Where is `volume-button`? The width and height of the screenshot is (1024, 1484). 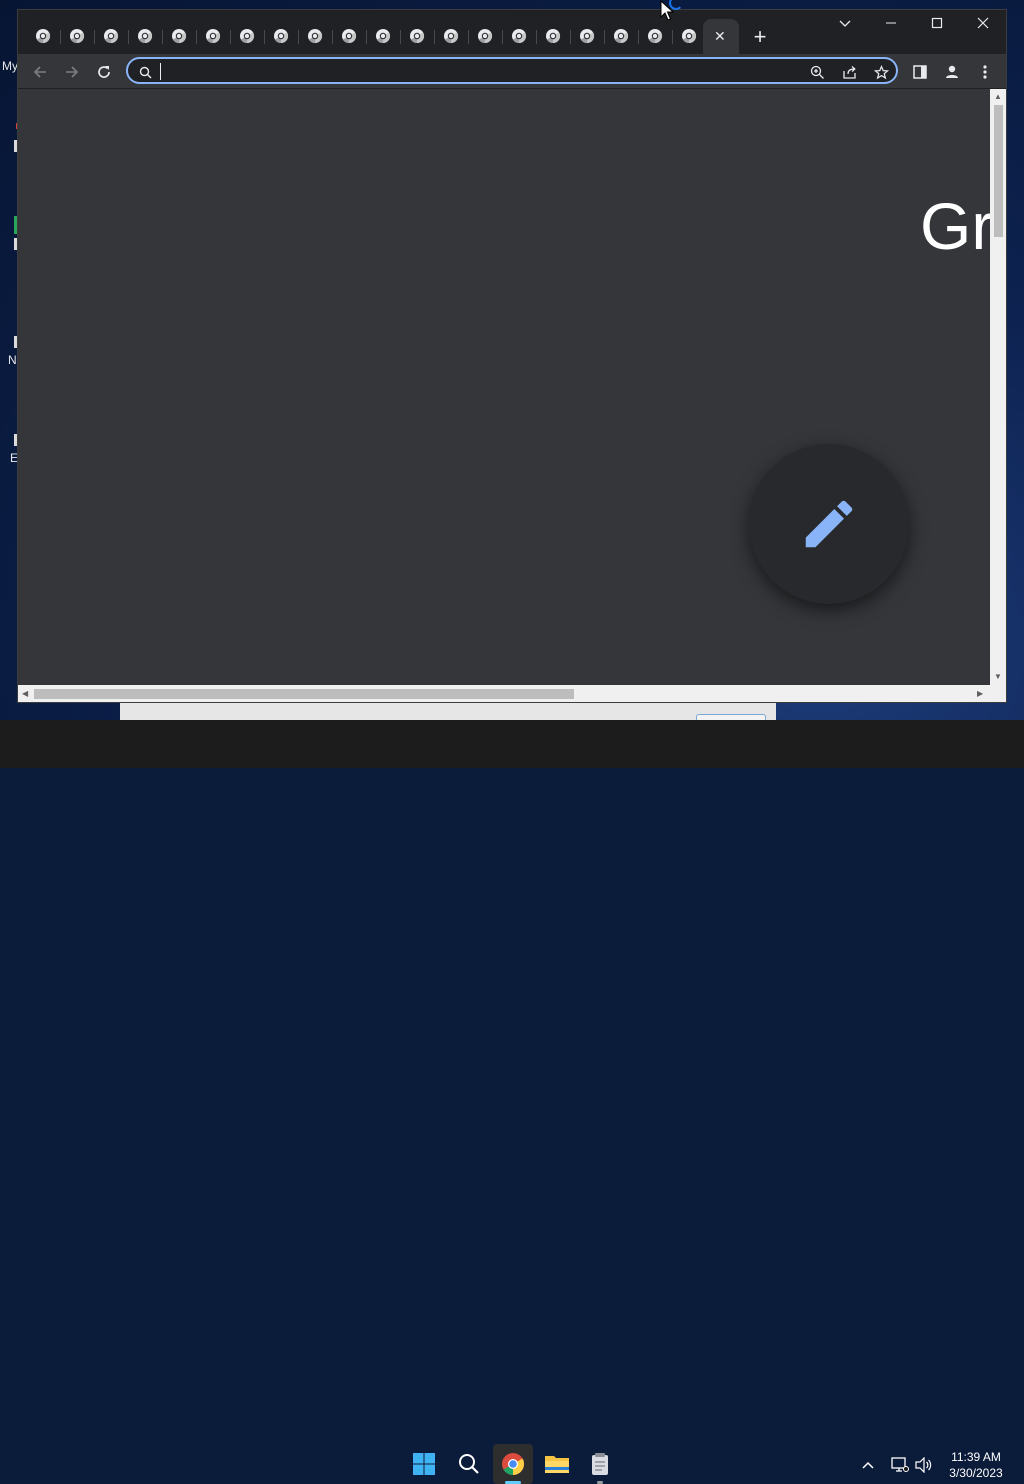 volume-button is located at coordinates (924, 1465).